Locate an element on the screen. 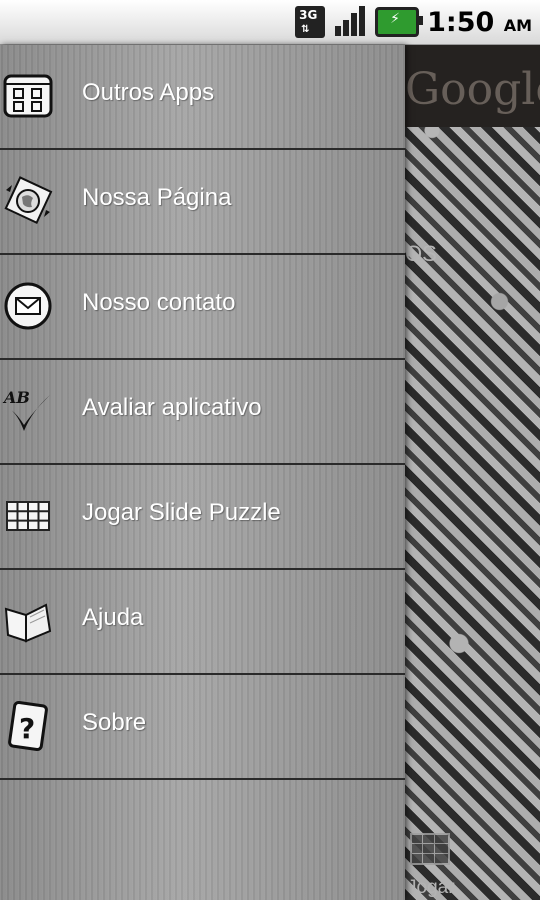  menu-item-outros-apps: Outros Apps is located at coordinates (202, 97).